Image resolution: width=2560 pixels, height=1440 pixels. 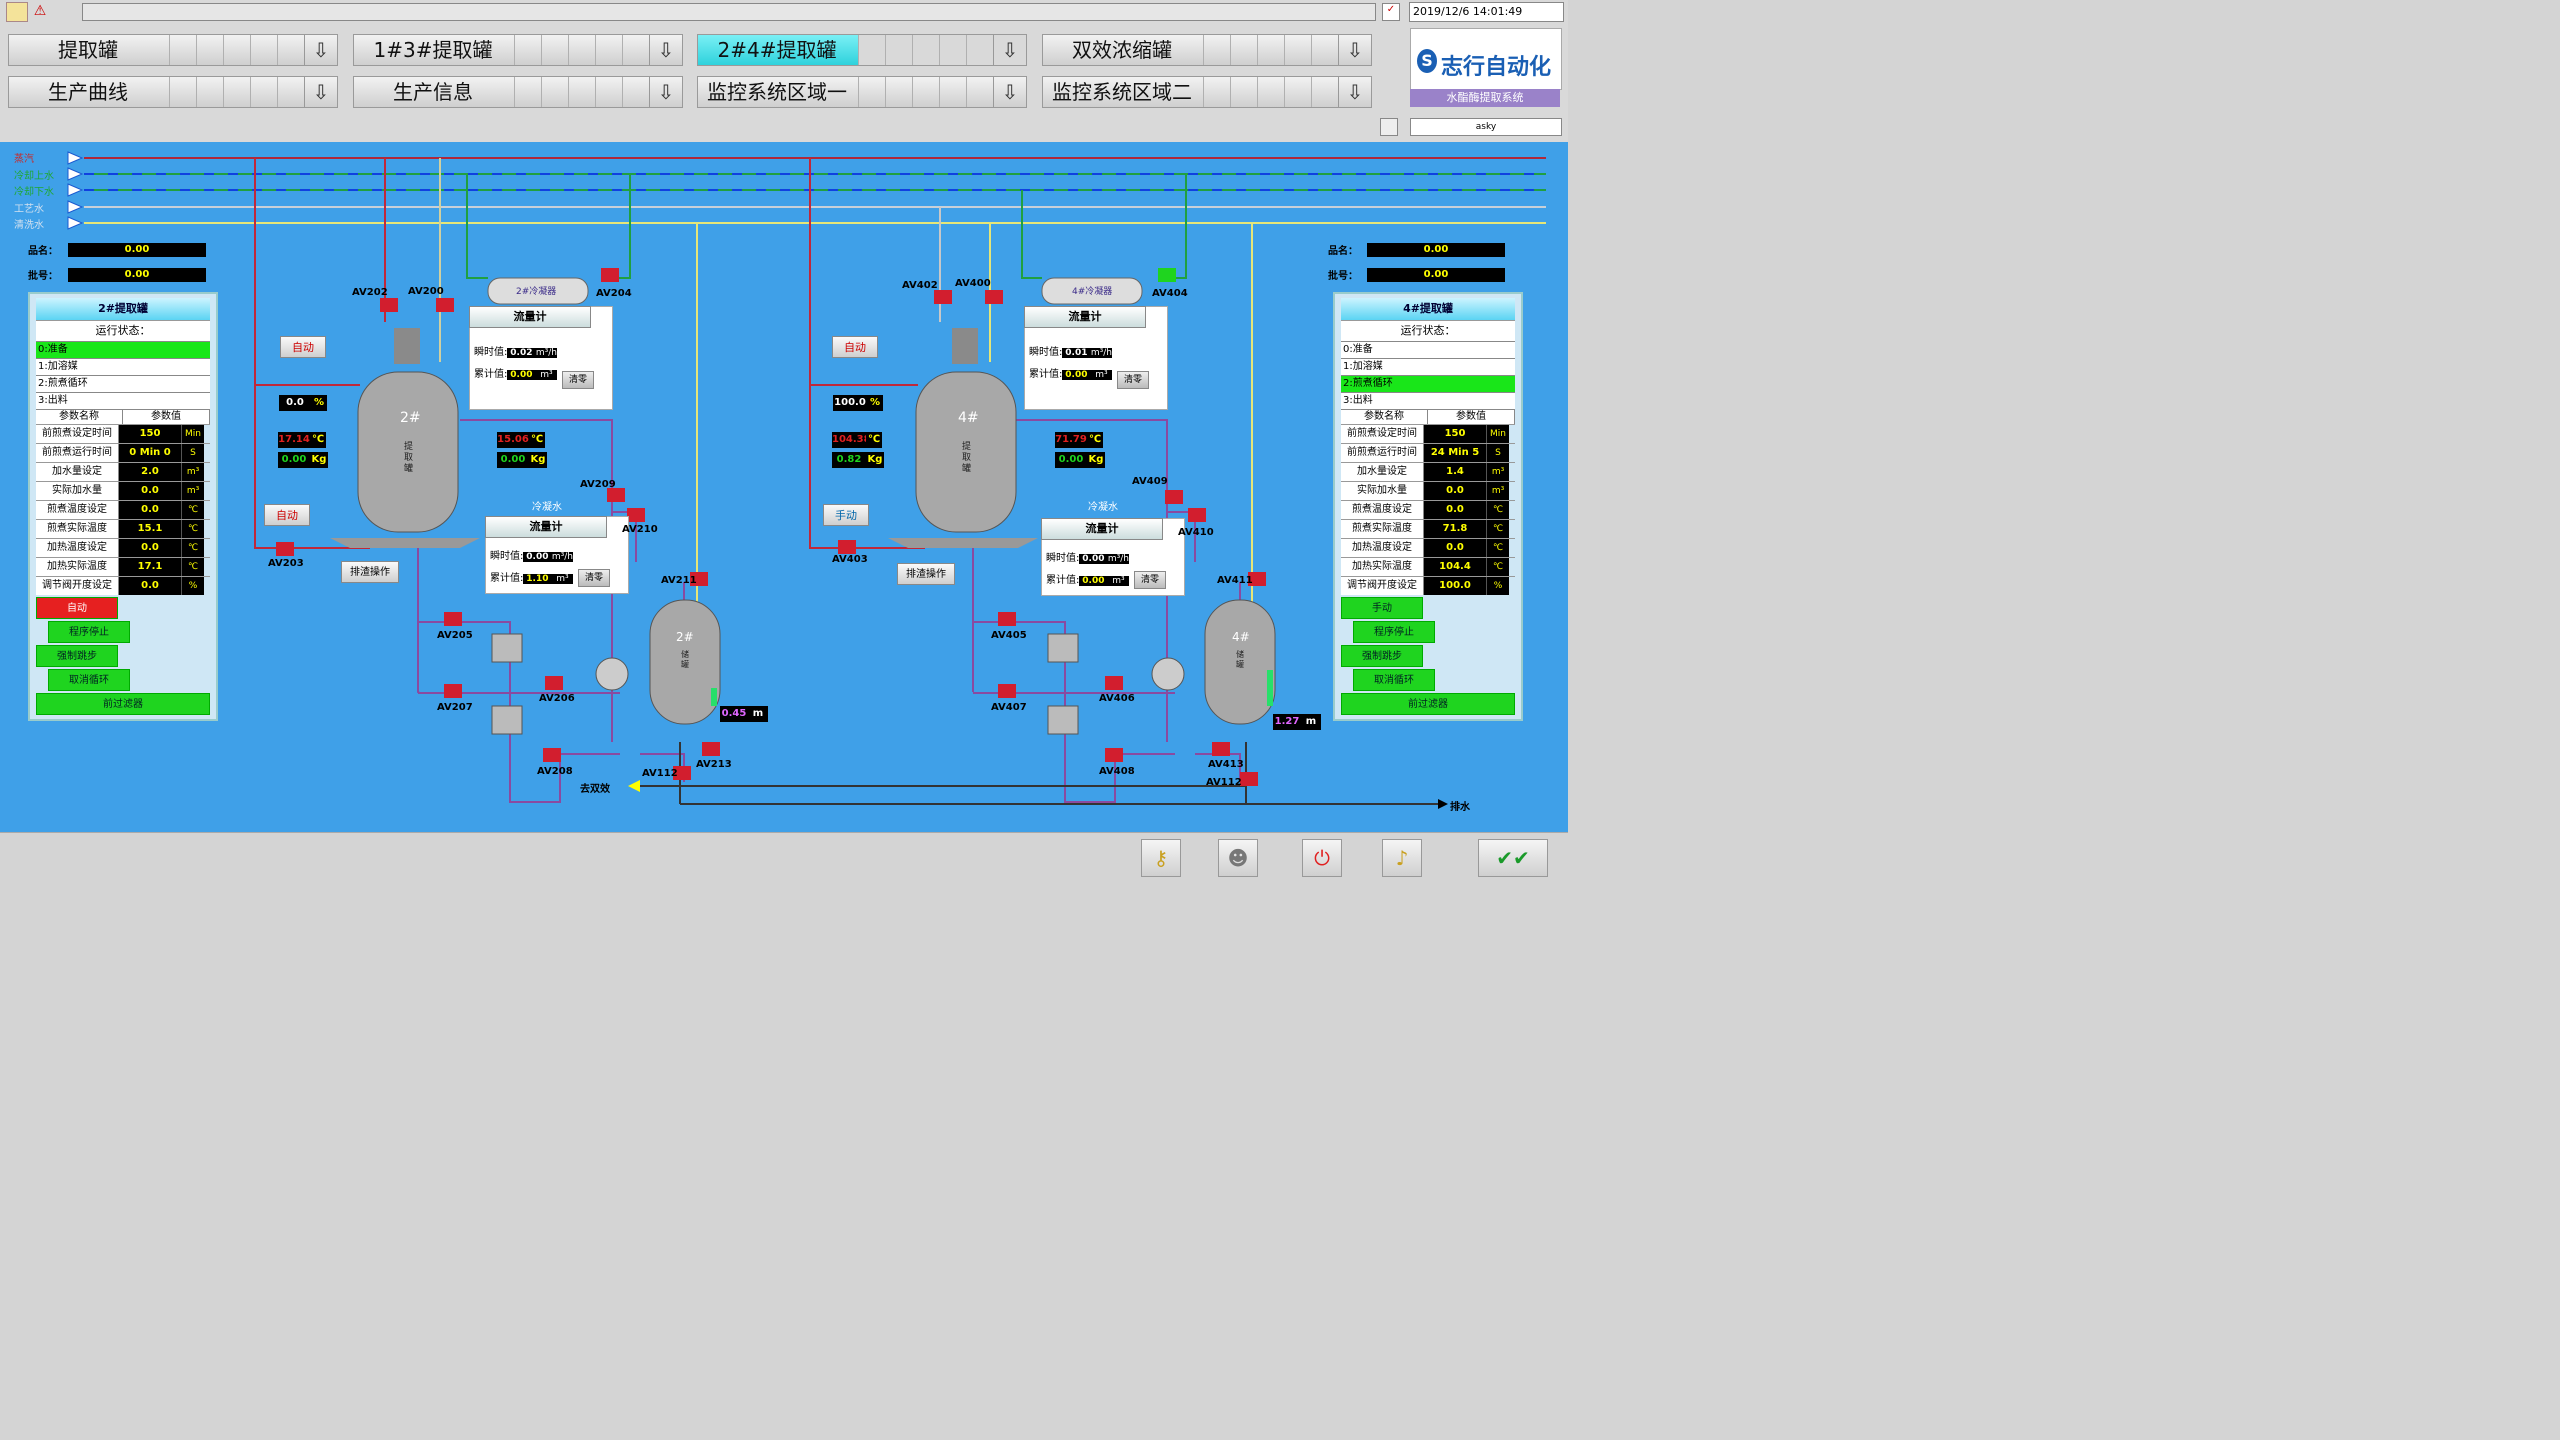 I want to click on nav-monitor-area-1: 监控系统区域一 ⇩, so click(x=862, y=92).